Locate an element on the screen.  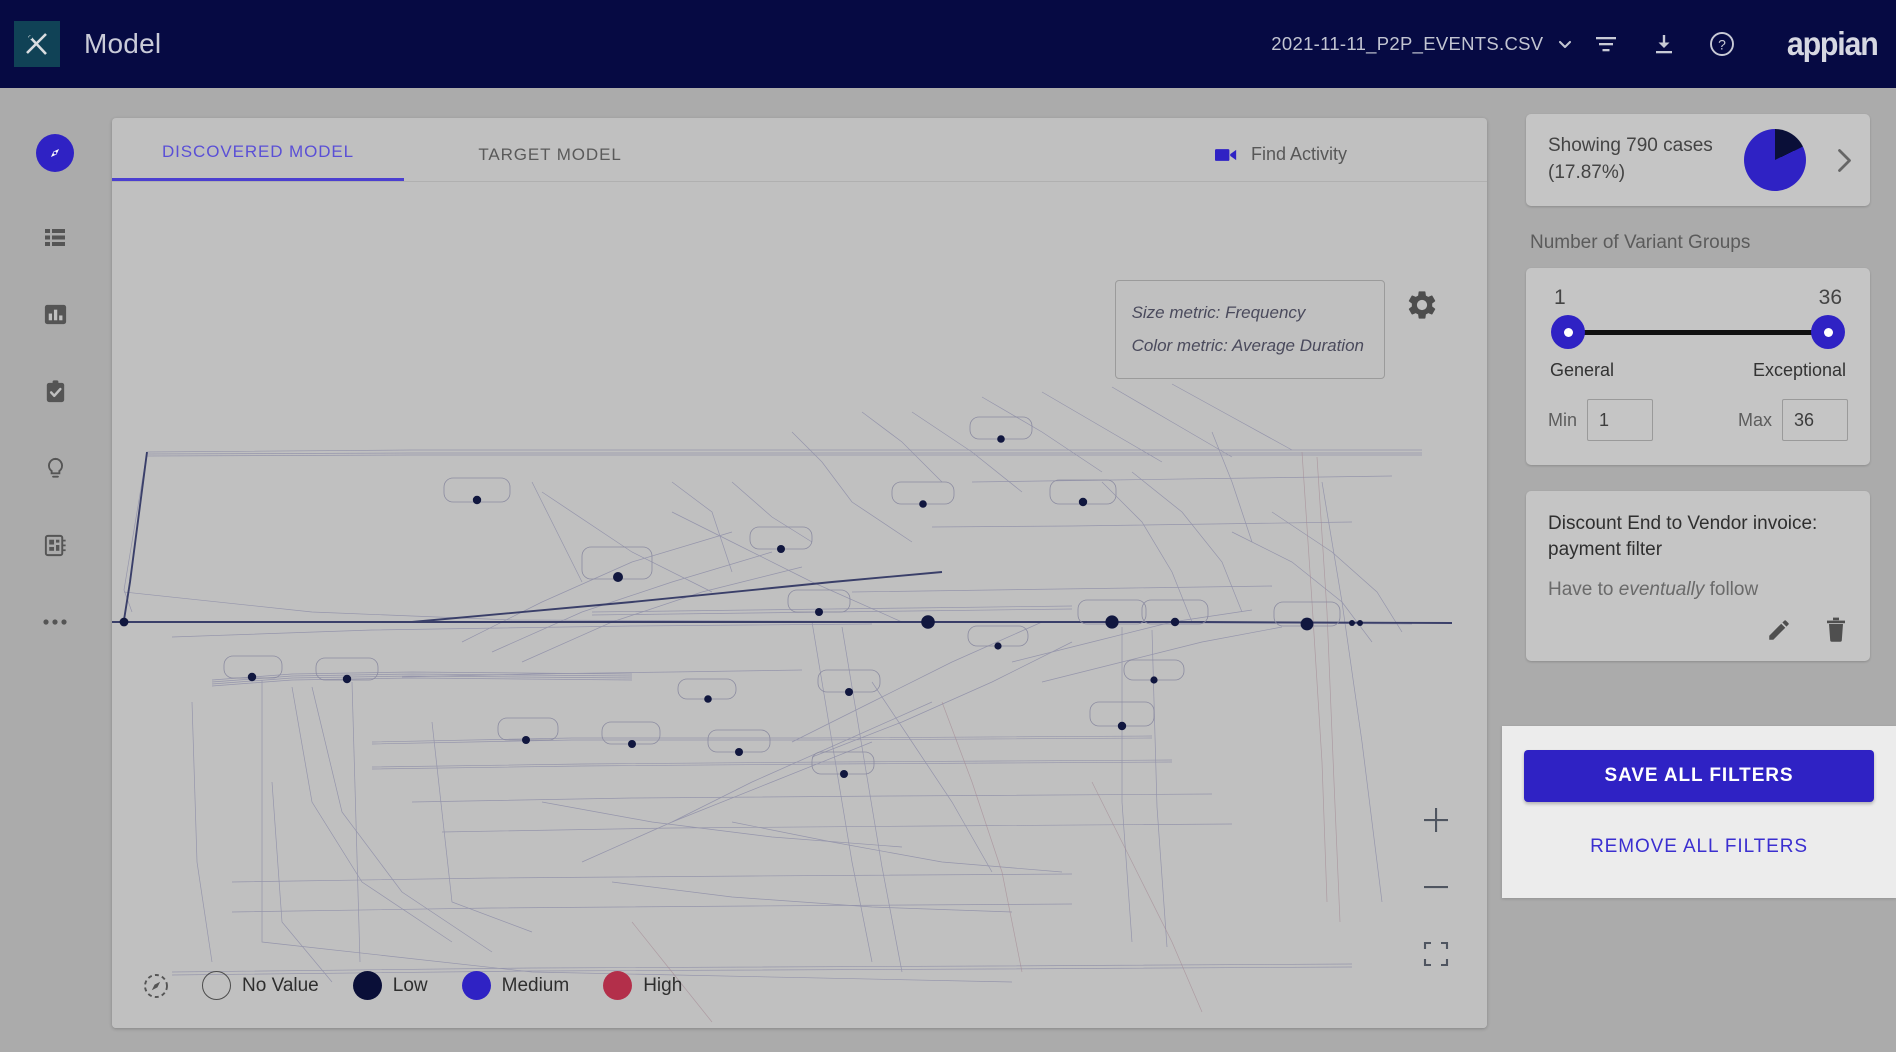
filter-subtitle-emphasis: eventually is located at coordinates (1661, 590).